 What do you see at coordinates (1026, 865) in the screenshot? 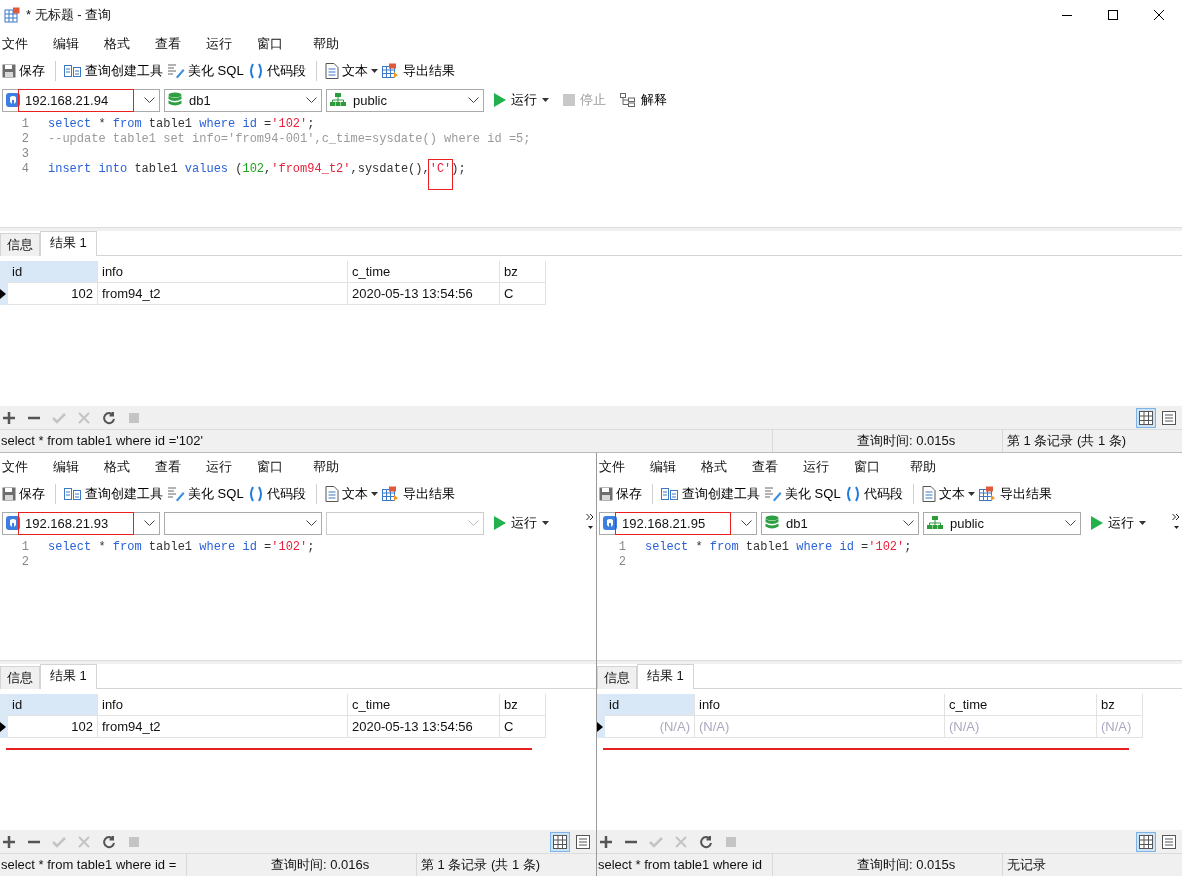
I see `status-record-count: 无记录` at bounding box center [1026, 865].